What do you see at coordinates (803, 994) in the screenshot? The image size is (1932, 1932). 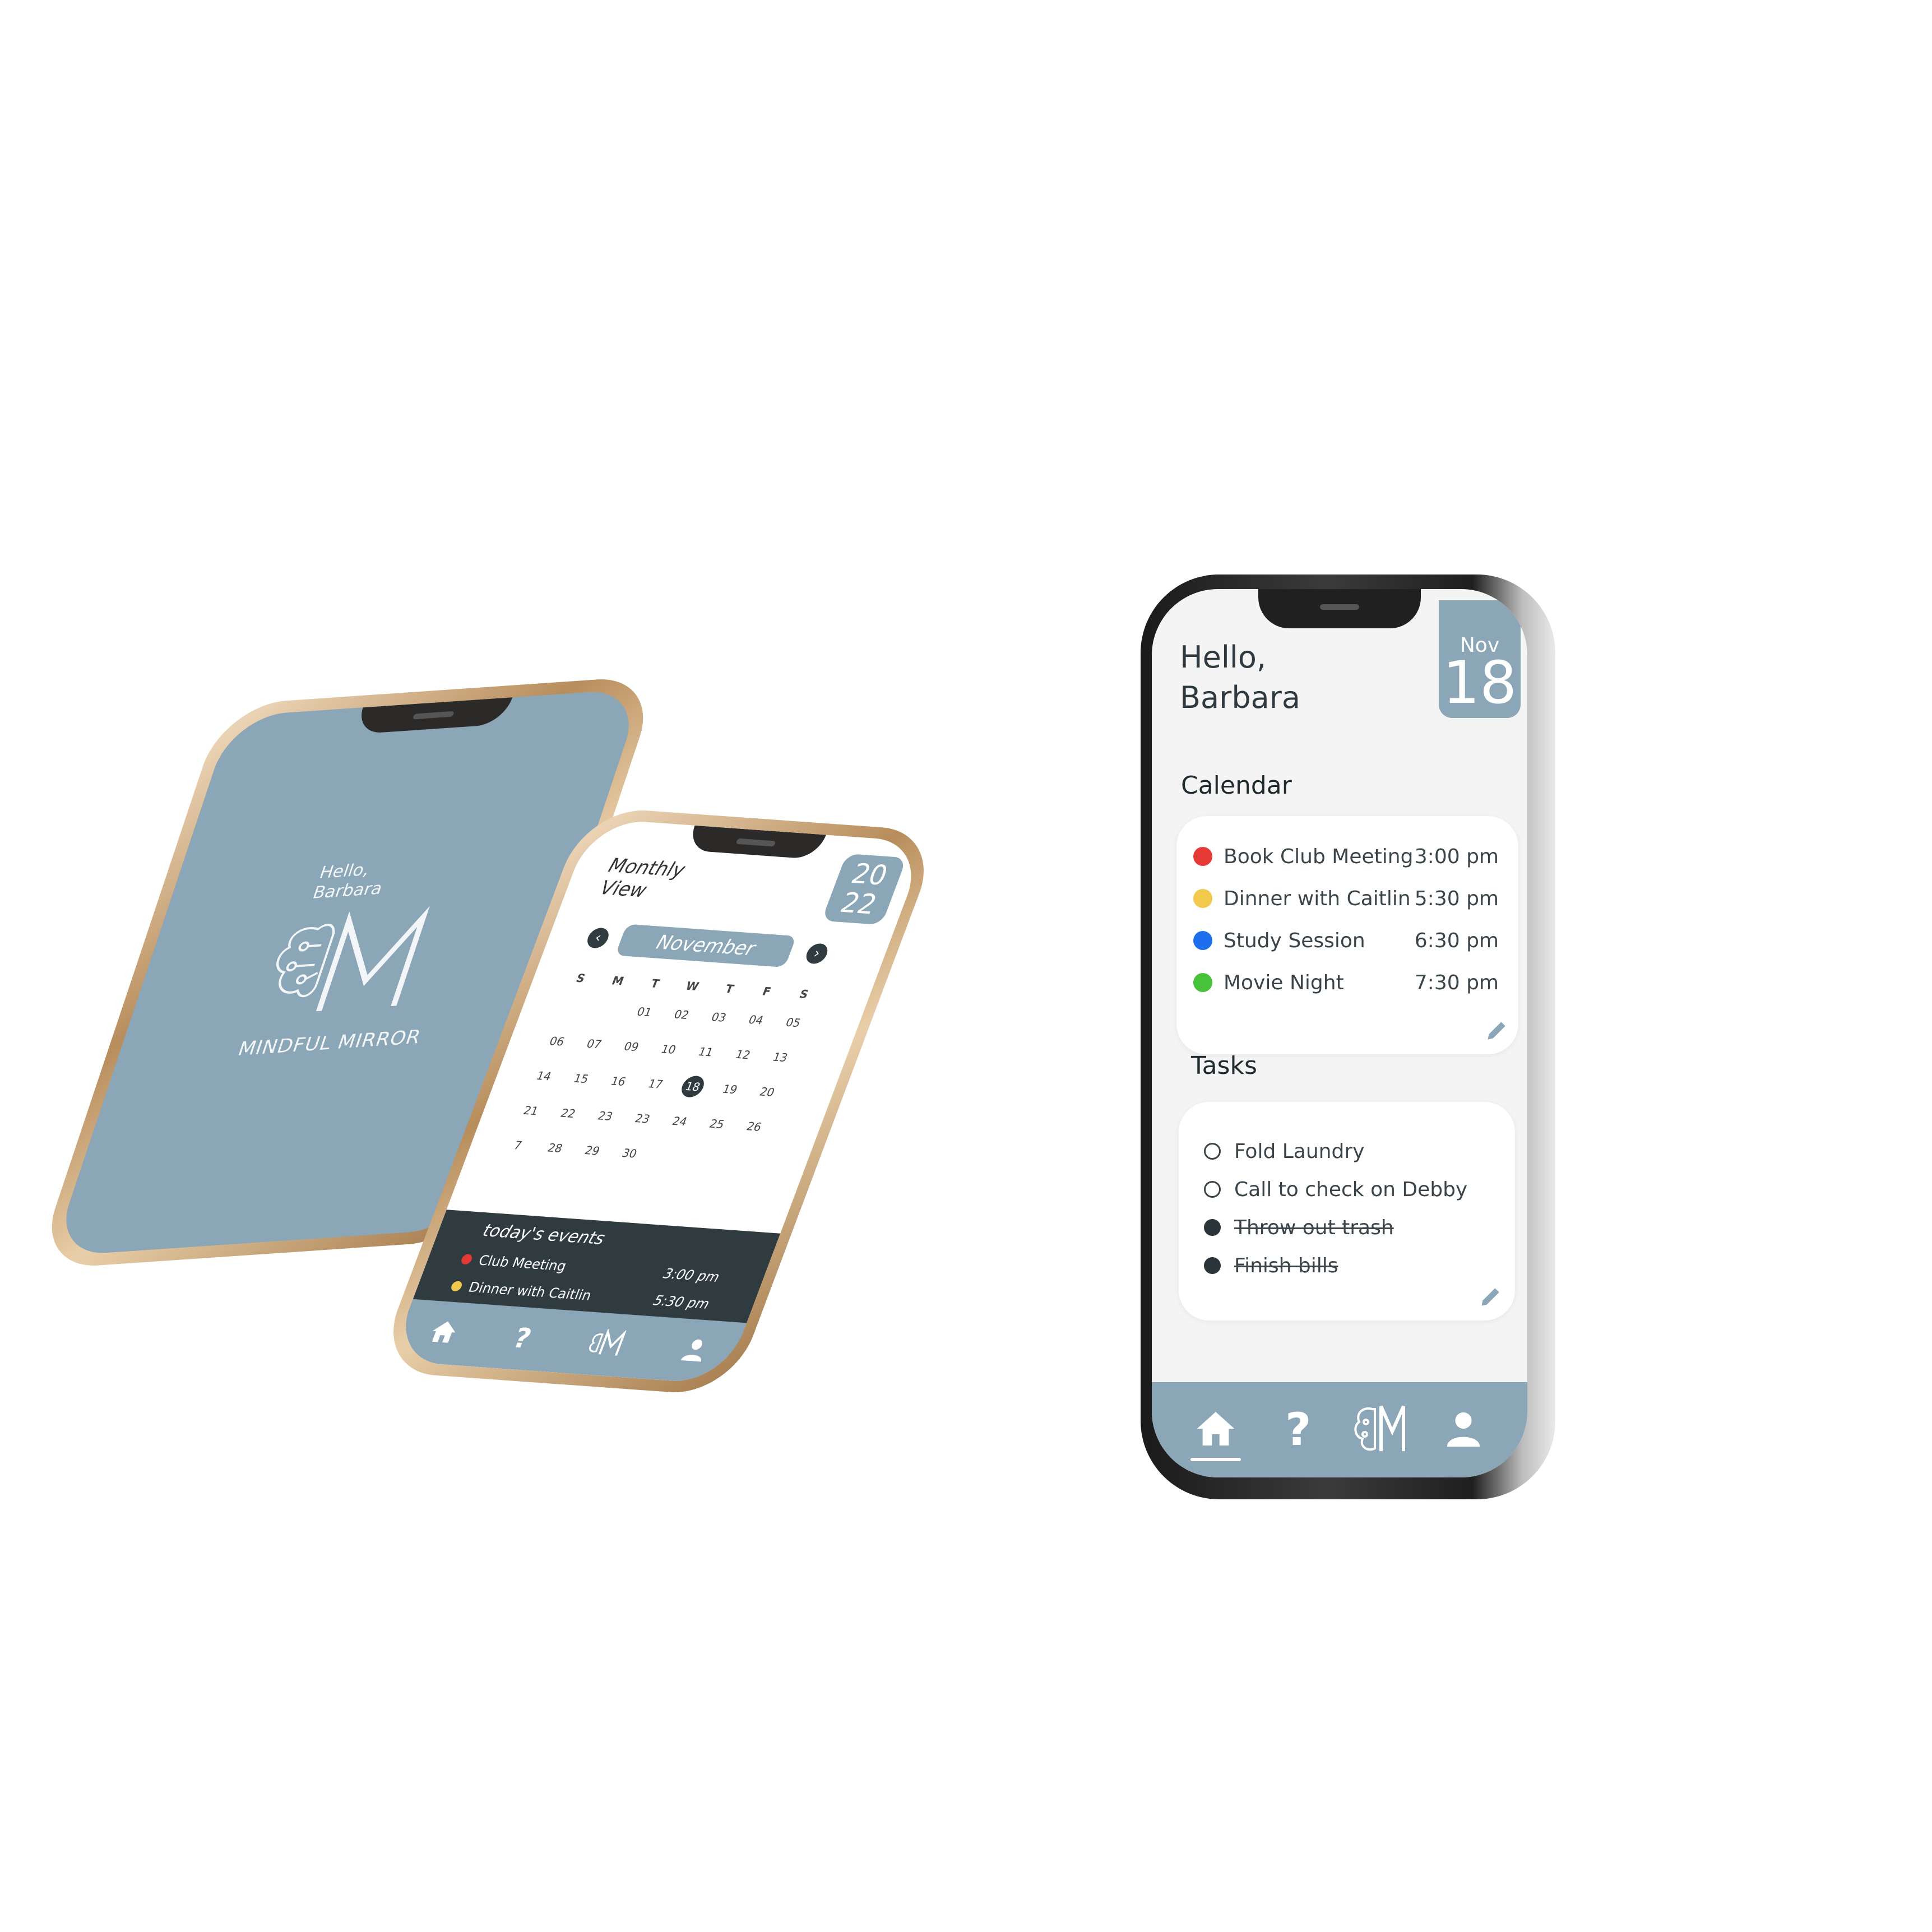 I see `weekday-label: S` at bounding box center [803, 994].